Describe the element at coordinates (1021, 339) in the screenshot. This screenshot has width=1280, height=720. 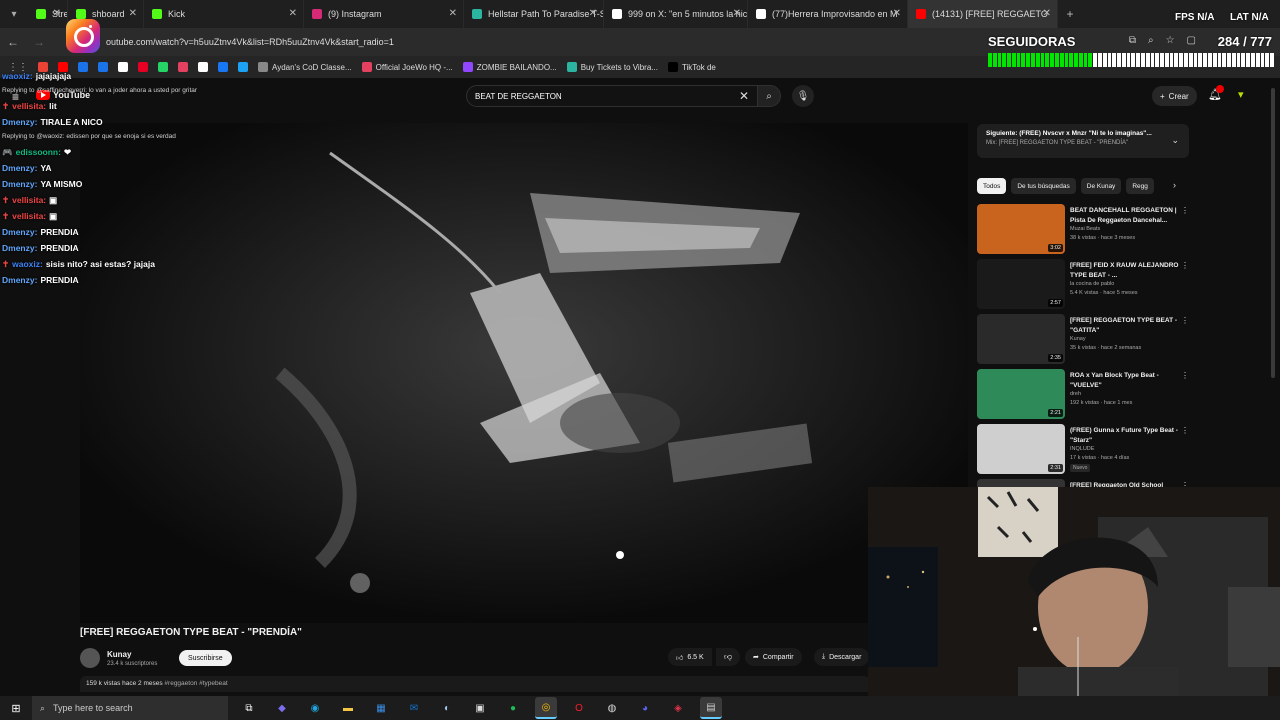
I see `video-thumbnail: 2:35` at that location.